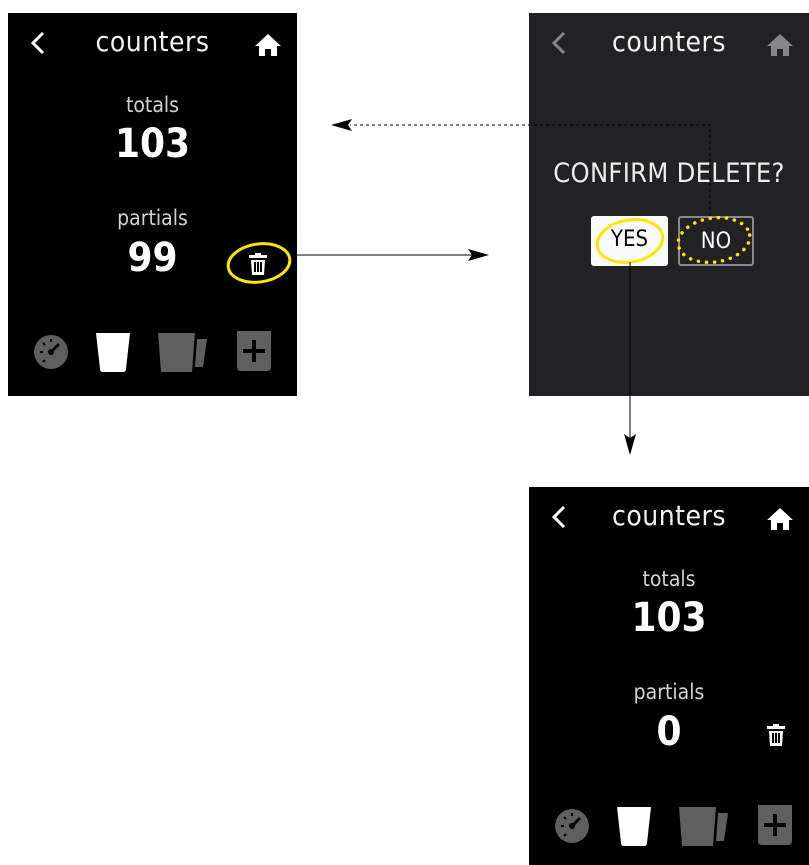 Image resolution: width=809 pixels, height=865 pixels. I want to click on yes-button: YES, so click(629, 241).